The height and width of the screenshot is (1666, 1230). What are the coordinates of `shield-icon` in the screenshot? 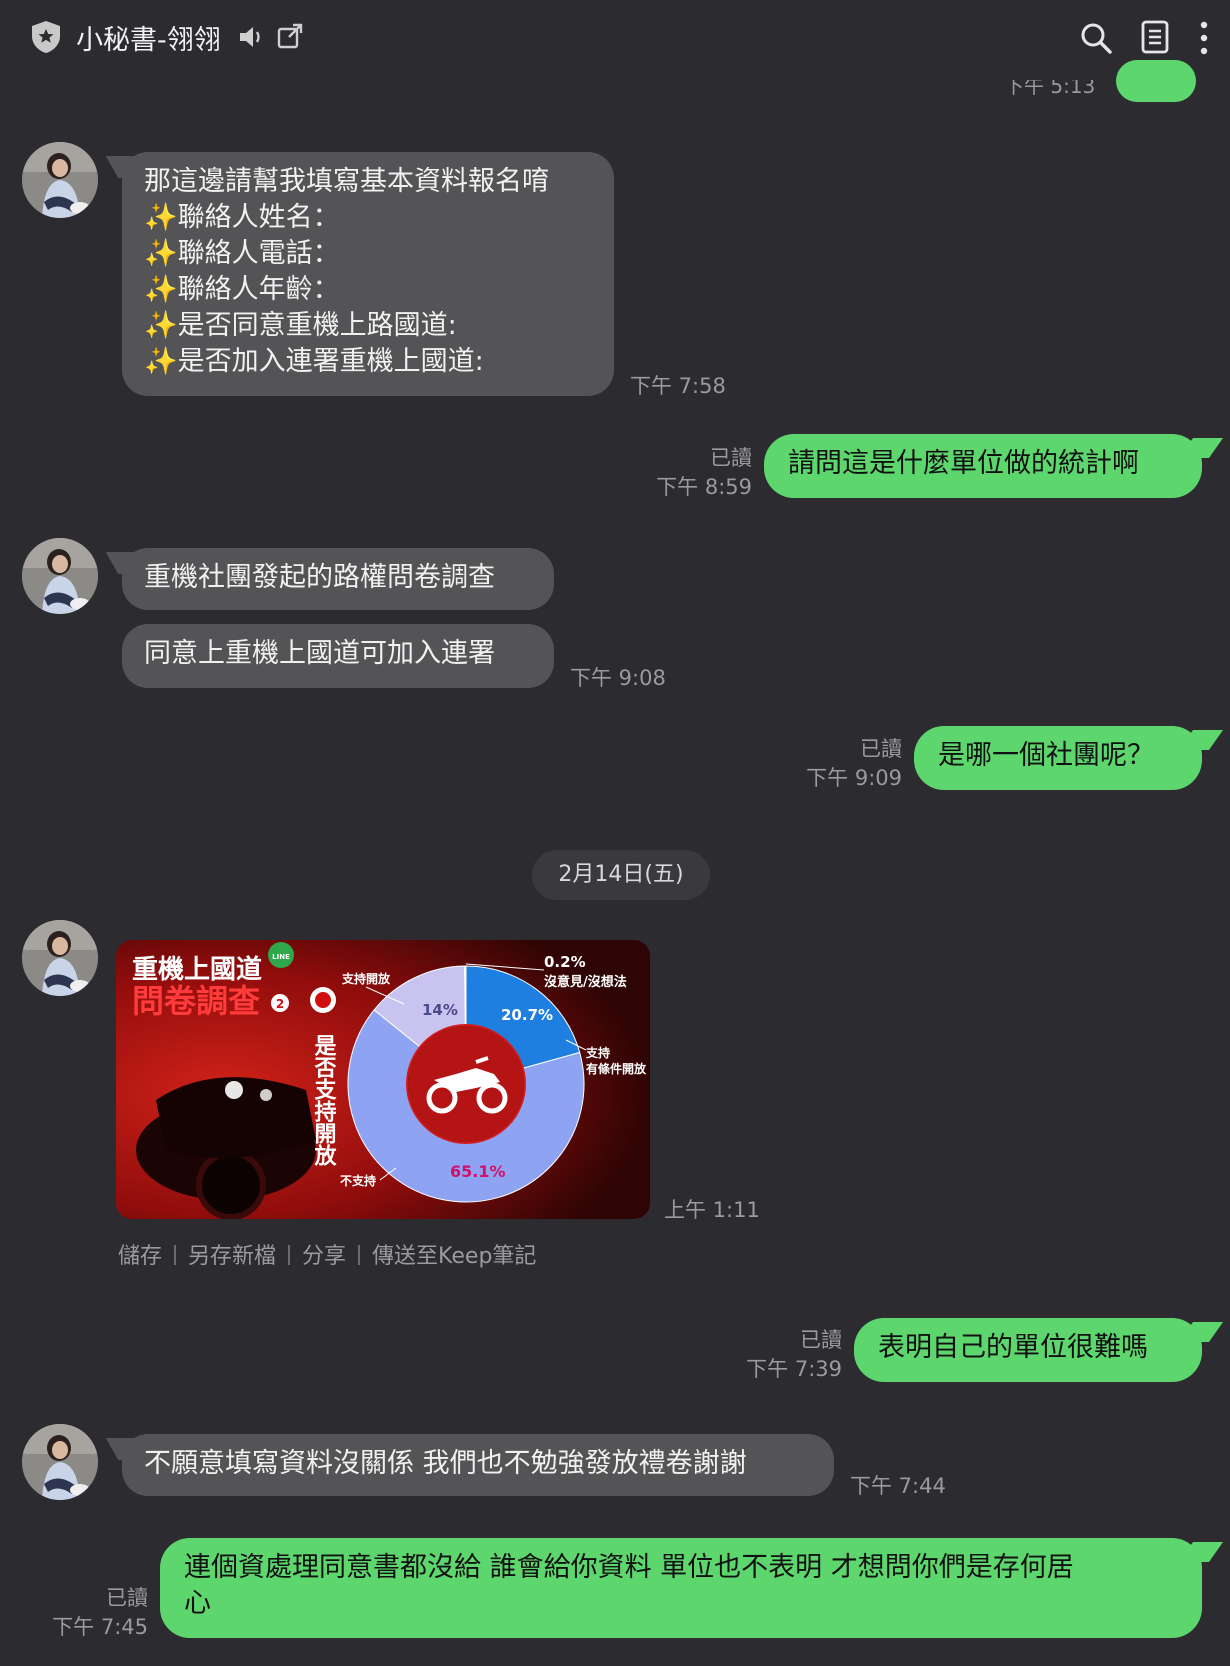 It's located at (46, 37).